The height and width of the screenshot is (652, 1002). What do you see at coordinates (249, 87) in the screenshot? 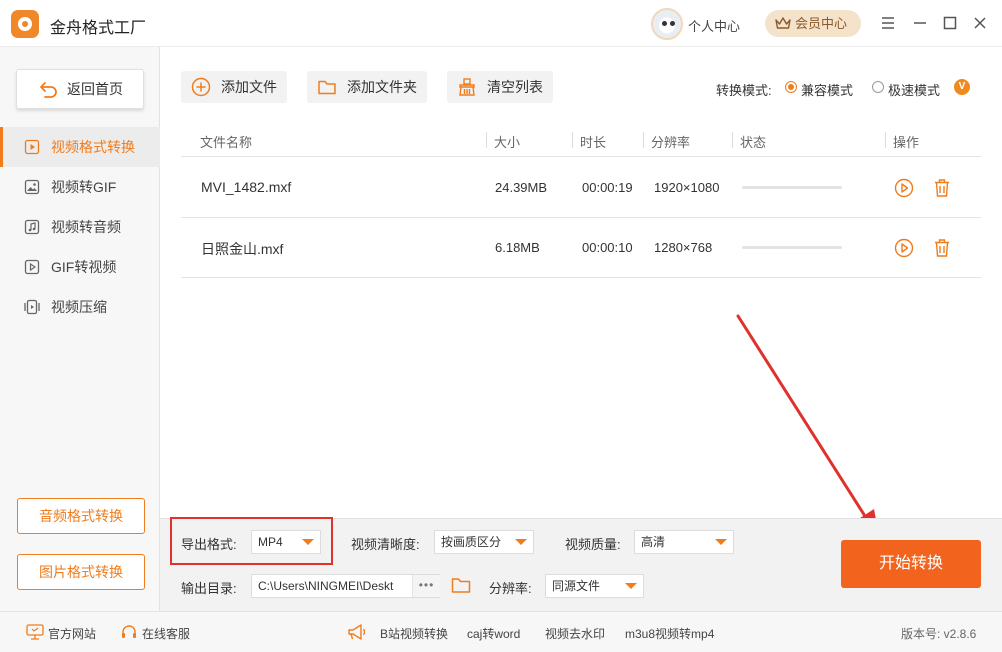
I see `add-file-label: 添加文件` at bounding box center [249, 87].